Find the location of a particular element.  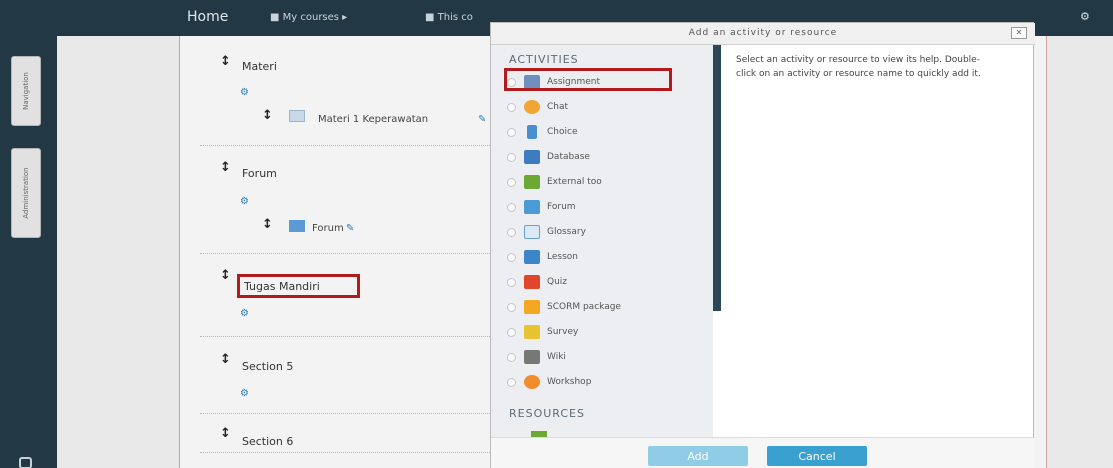

option-workshop: Workshop is located at coordinates (602, 383).